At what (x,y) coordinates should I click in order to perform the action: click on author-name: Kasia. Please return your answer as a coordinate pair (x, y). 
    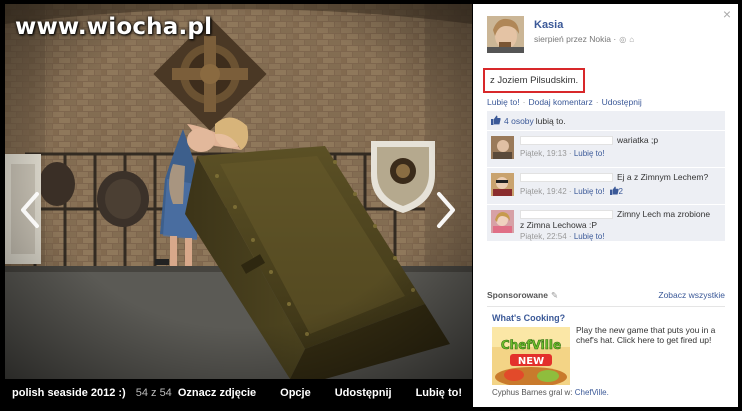
    Looking at the image, I should click on (548, 25).